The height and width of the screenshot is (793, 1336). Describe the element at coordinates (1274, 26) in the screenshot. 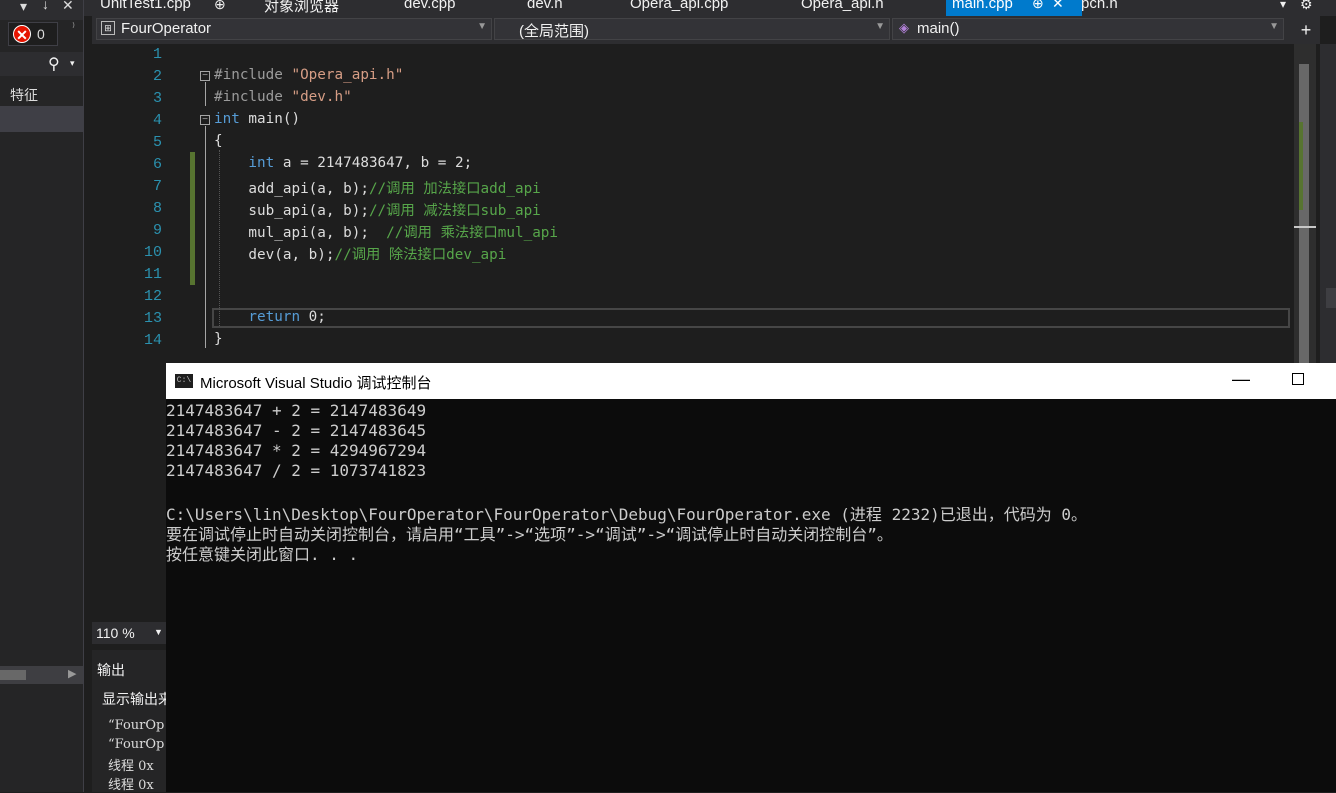

I see `chevron-down-icon: ▼` at that location.